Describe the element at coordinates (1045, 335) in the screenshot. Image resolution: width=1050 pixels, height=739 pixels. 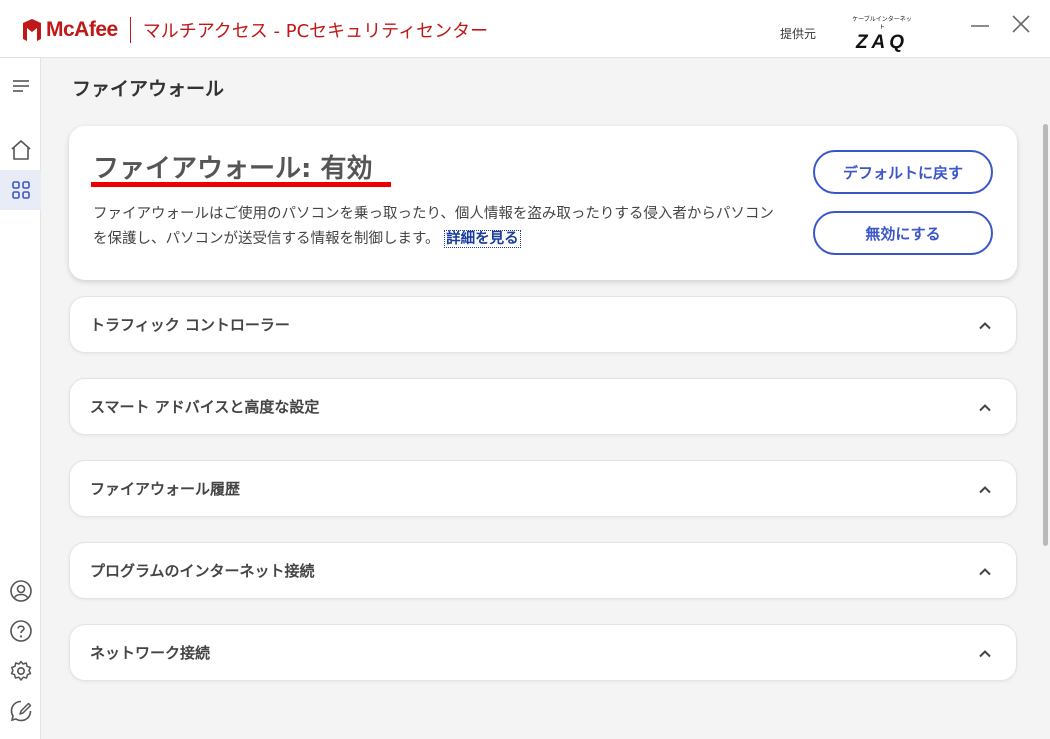
I see `vertical-scrollbar` at that location.